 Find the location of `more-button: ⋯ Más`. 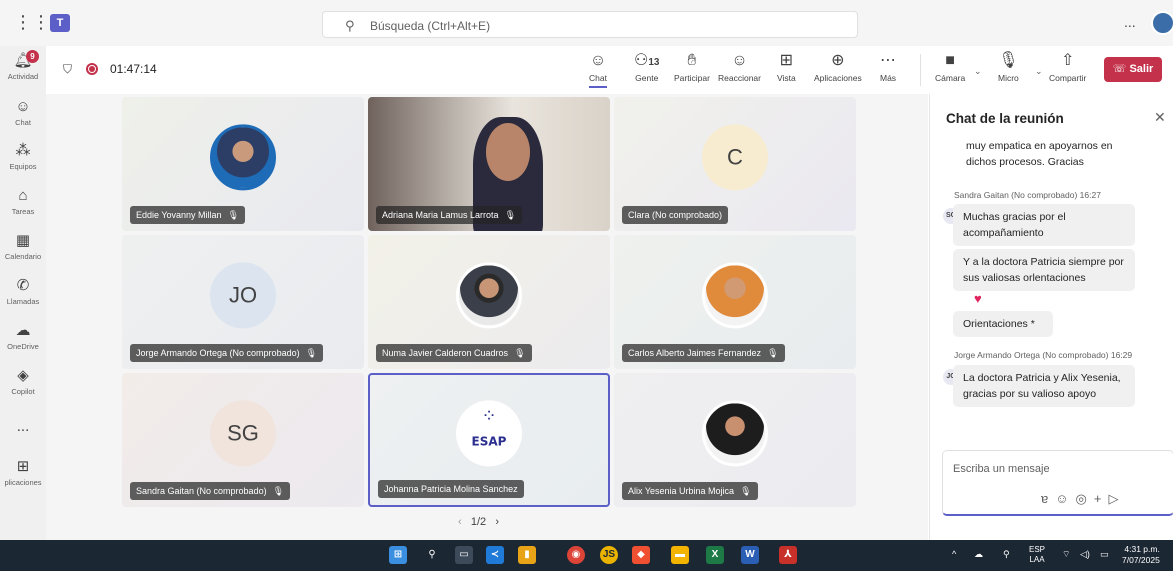

more-button: ⋯ Más is located at coordinates (888, 67).